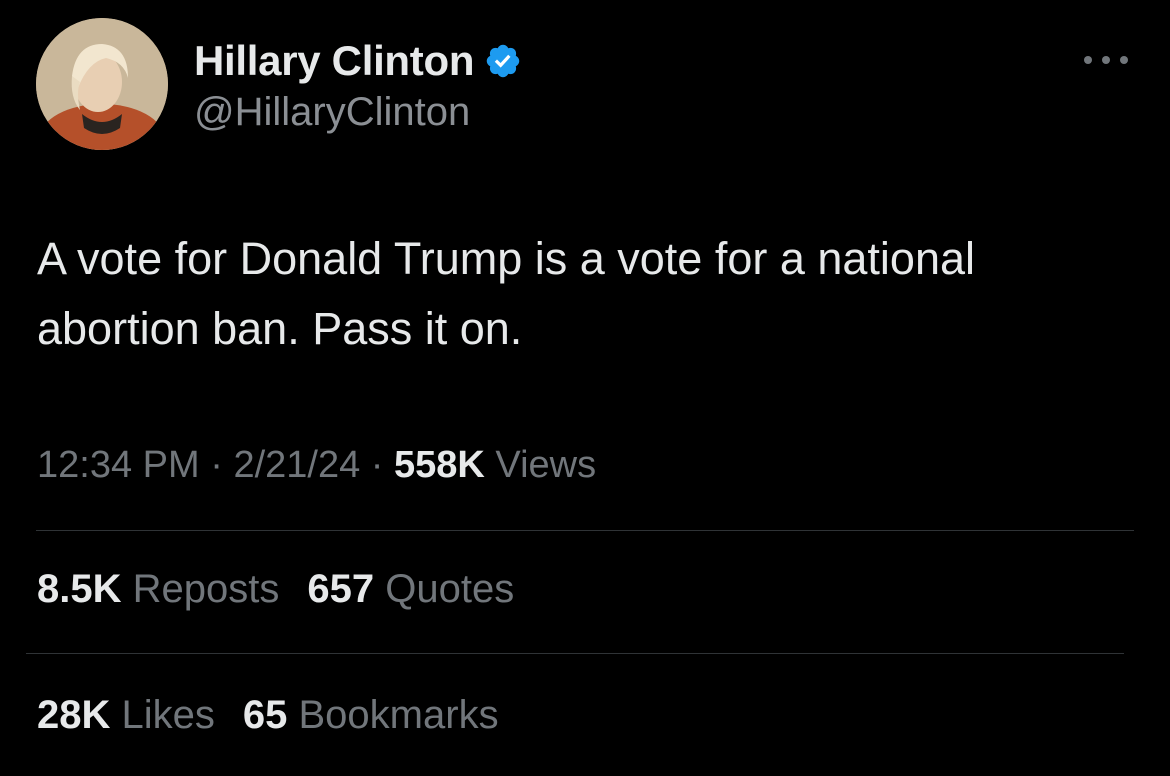 The height and width of the screenshot is (776, 1170). What do you see at coordinates (265, 715) in the screenshot?
I see `bookmarks-count: 65` at bounding box center [265, 715].